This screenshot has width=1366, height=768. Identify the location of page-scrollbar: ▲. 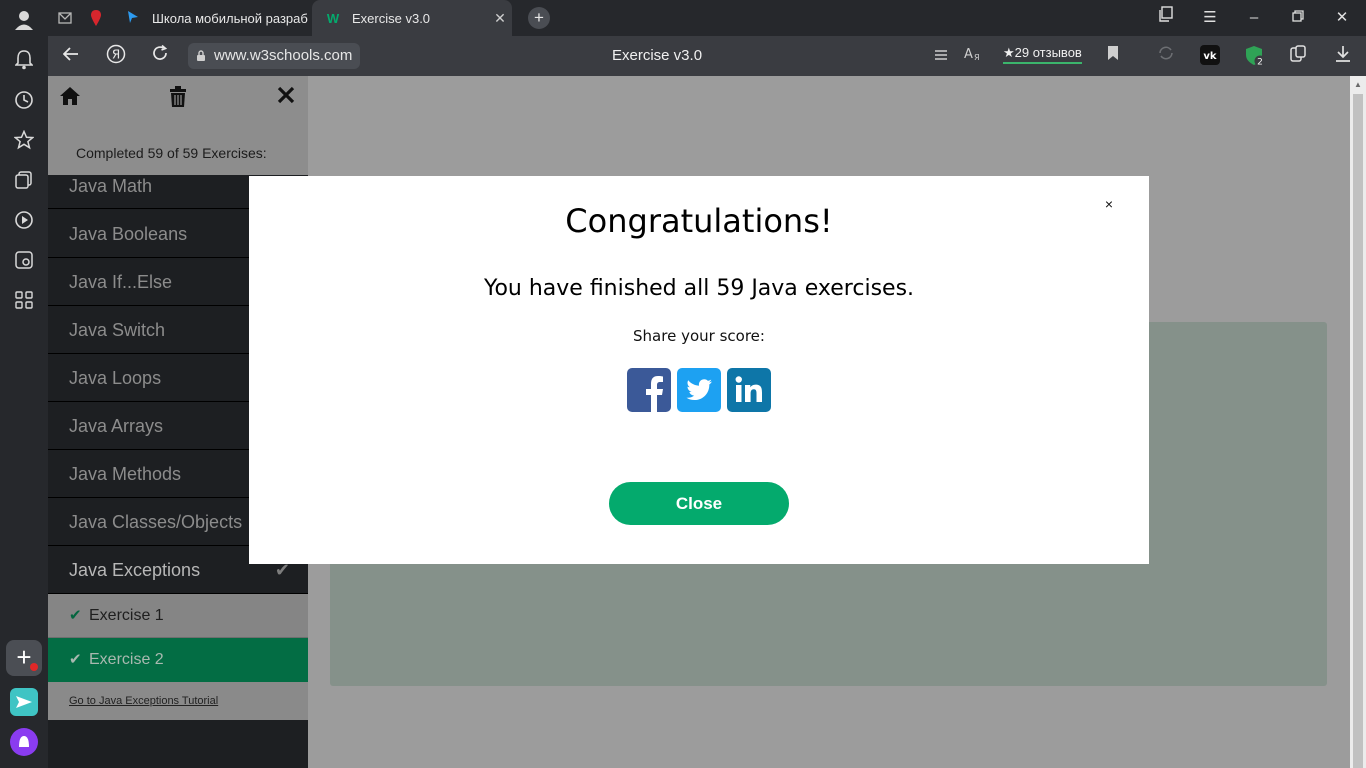
(1358, 422).